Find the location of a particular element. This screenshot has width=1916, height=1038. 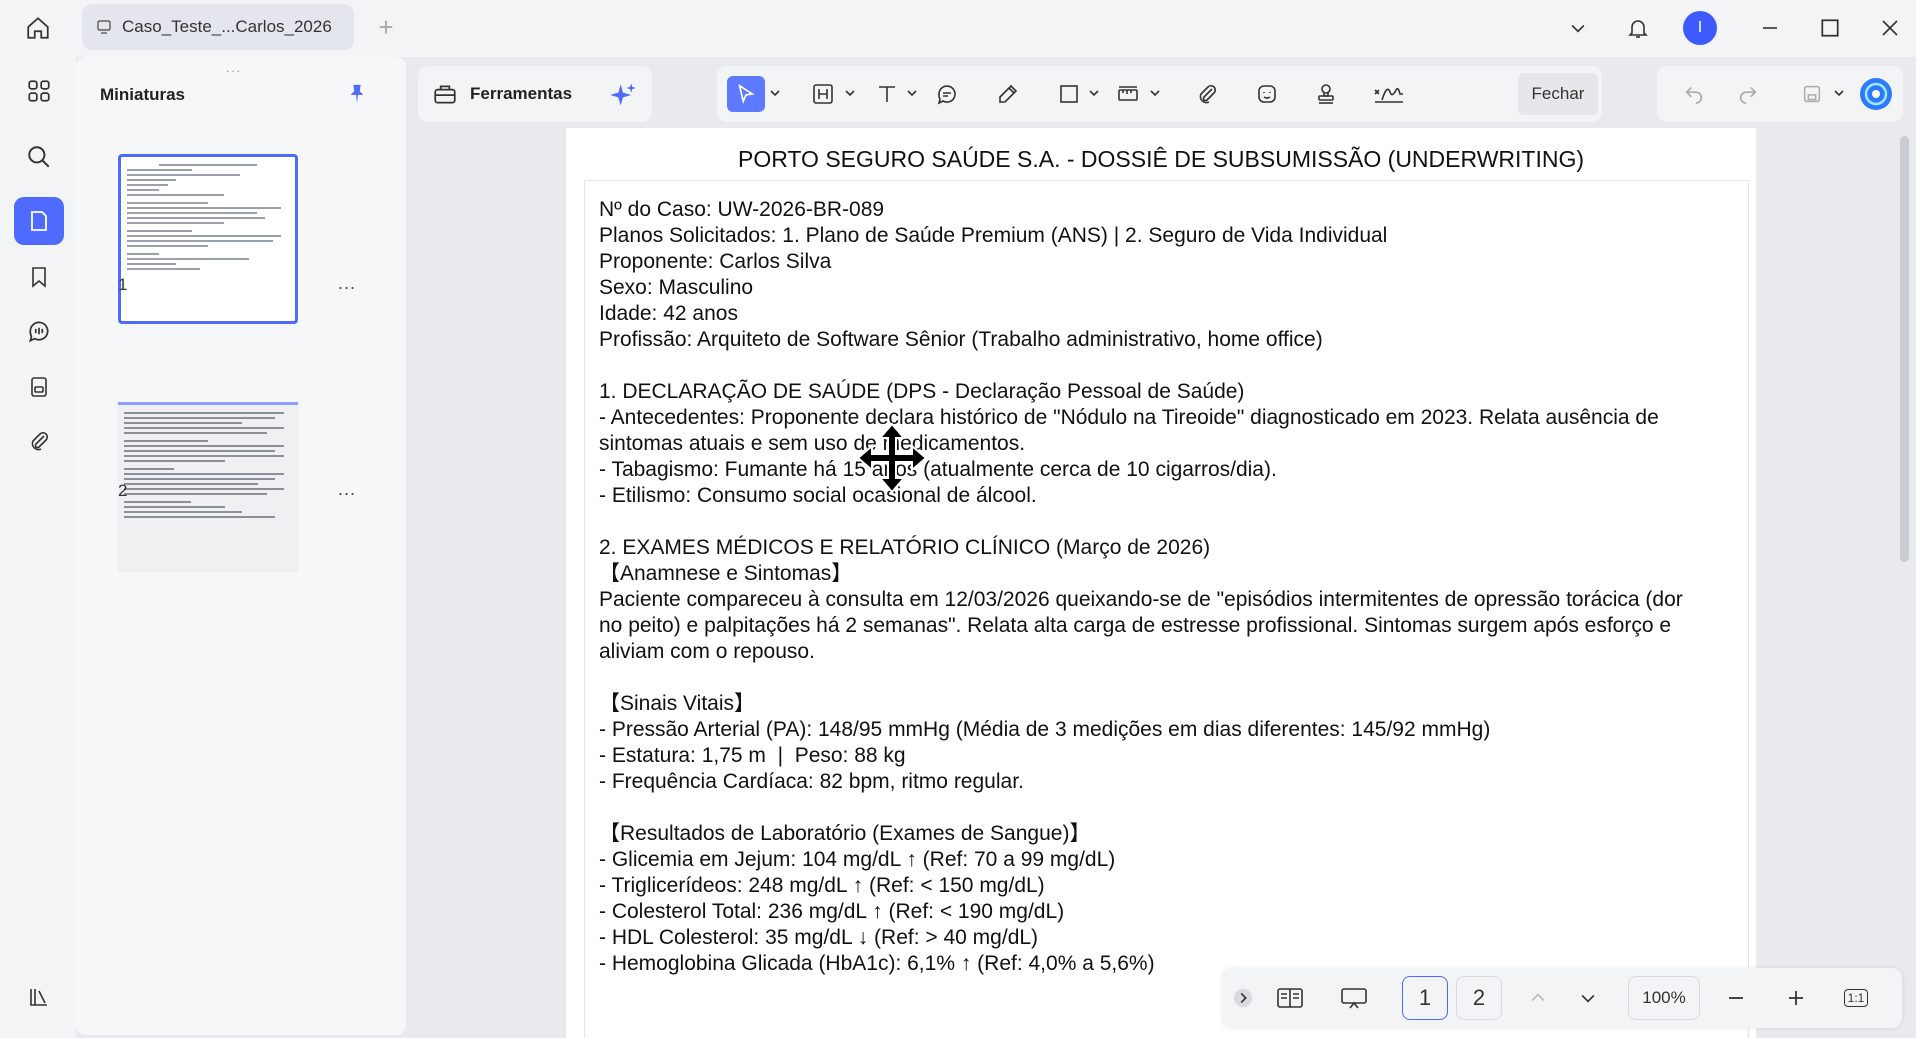

page-1-button: 1 is located at coordinates (1425, 998).